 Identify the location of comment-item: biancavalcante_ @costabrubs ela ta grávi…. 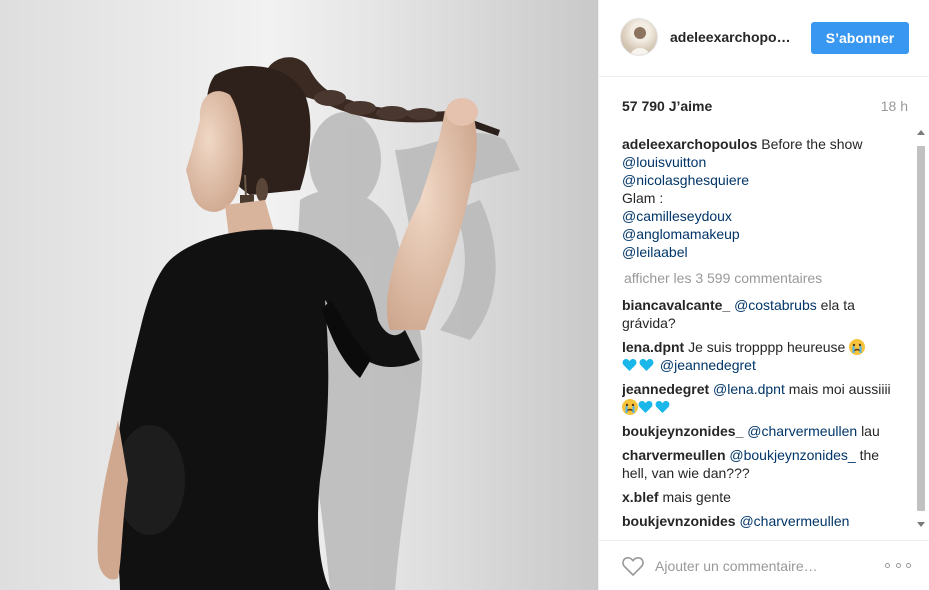
(760, 314).